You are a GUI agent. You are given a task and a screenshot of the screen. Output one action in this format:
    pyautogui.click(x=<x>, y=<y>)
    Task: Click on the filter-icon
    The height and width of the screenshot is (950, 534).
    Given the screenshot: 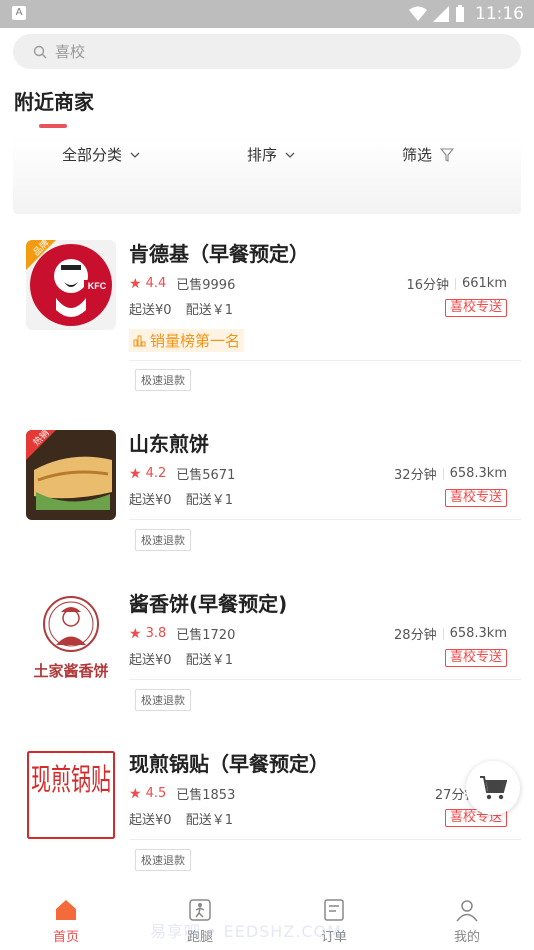 What is the action you would take?
    pyautogui.click(x=447, y=154)
    